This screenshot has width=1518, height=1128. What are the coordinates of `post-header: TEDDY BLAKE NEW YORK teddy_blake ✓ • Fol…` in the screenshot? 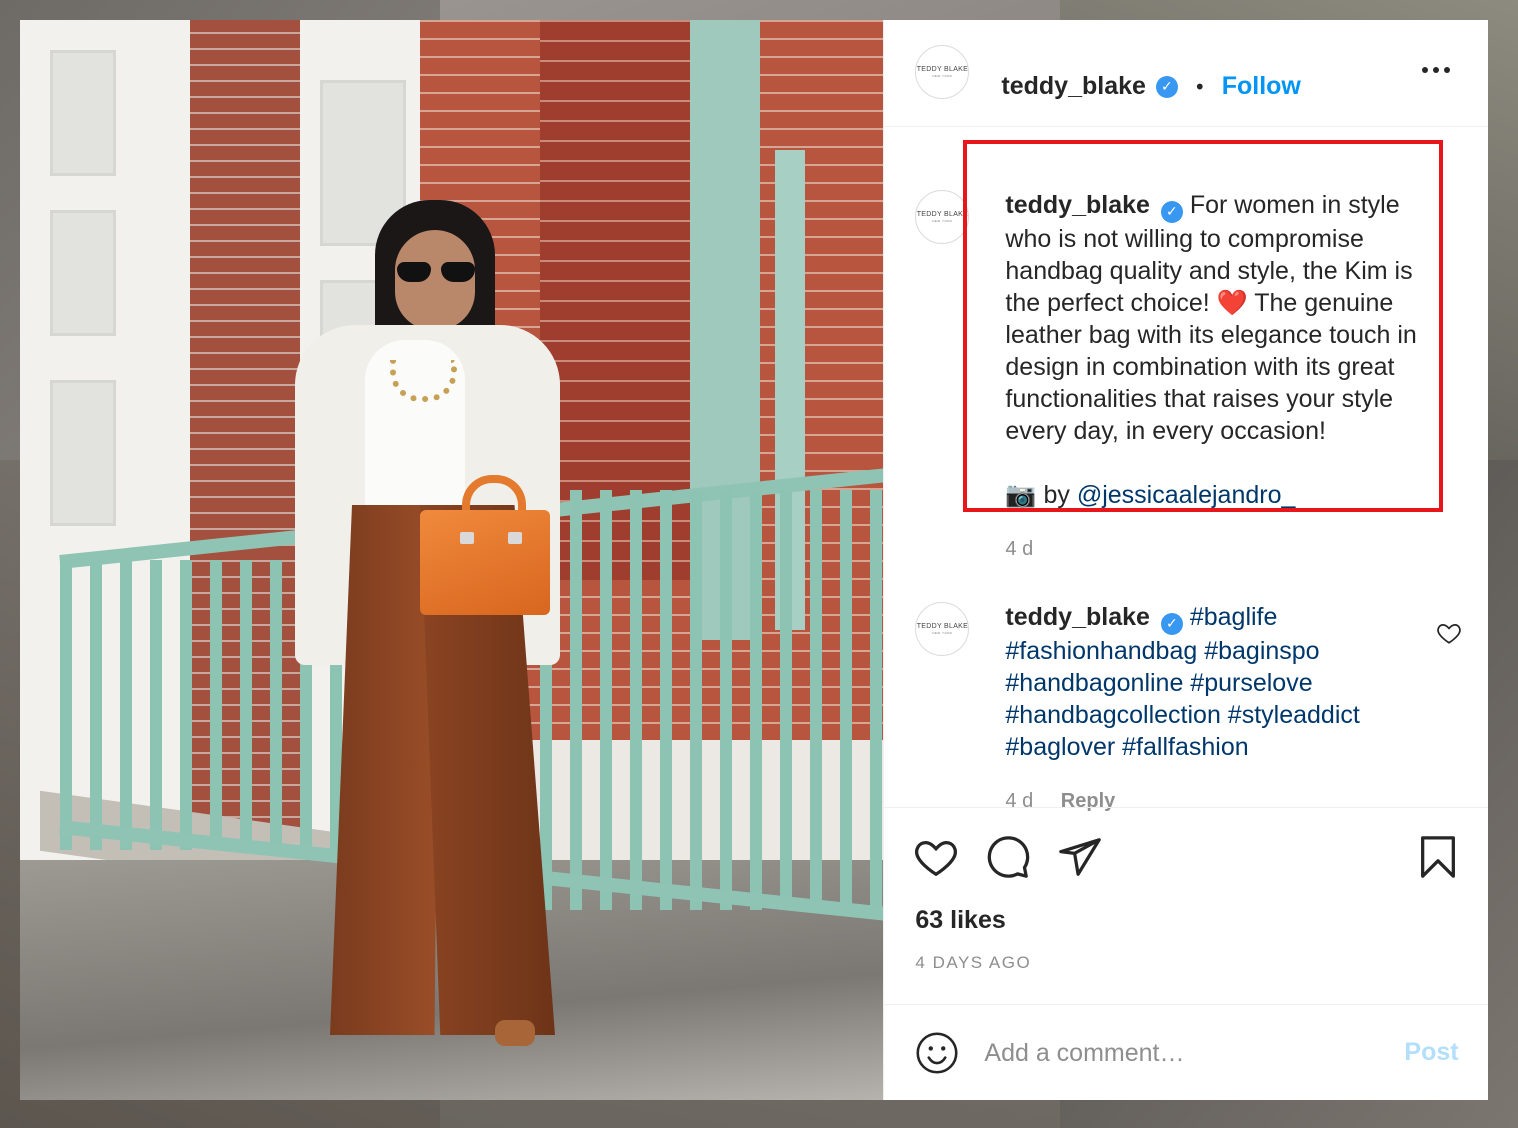 It's located at (1186, 73).